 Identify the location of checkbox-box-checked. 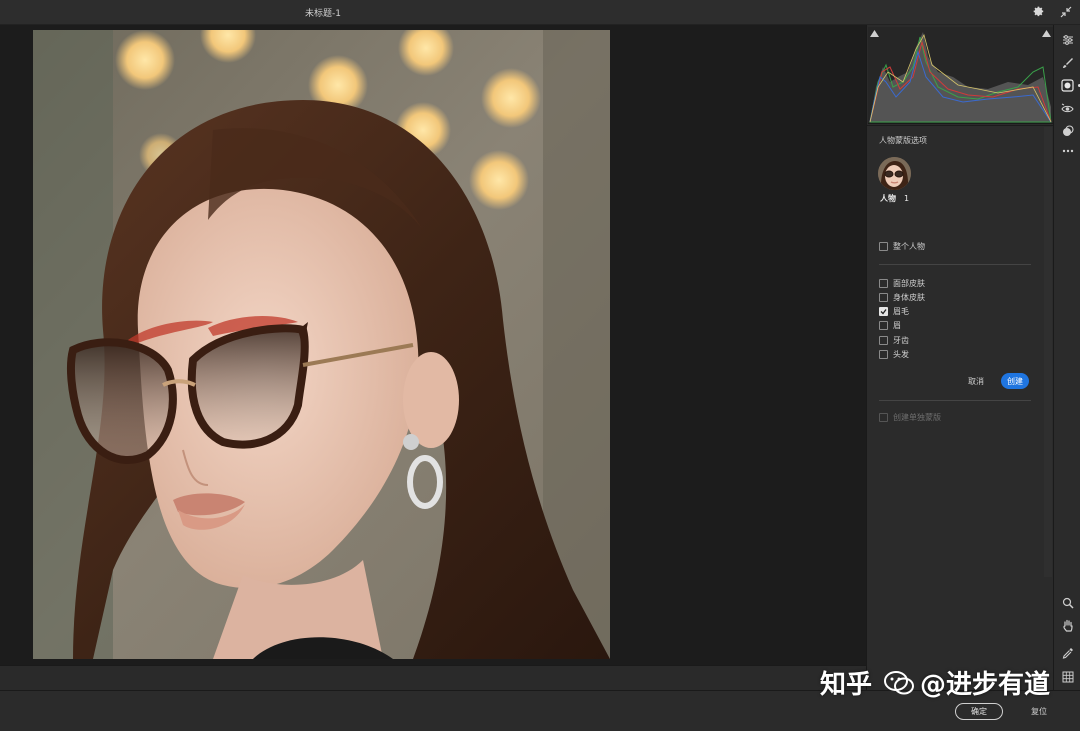
(883, 311).